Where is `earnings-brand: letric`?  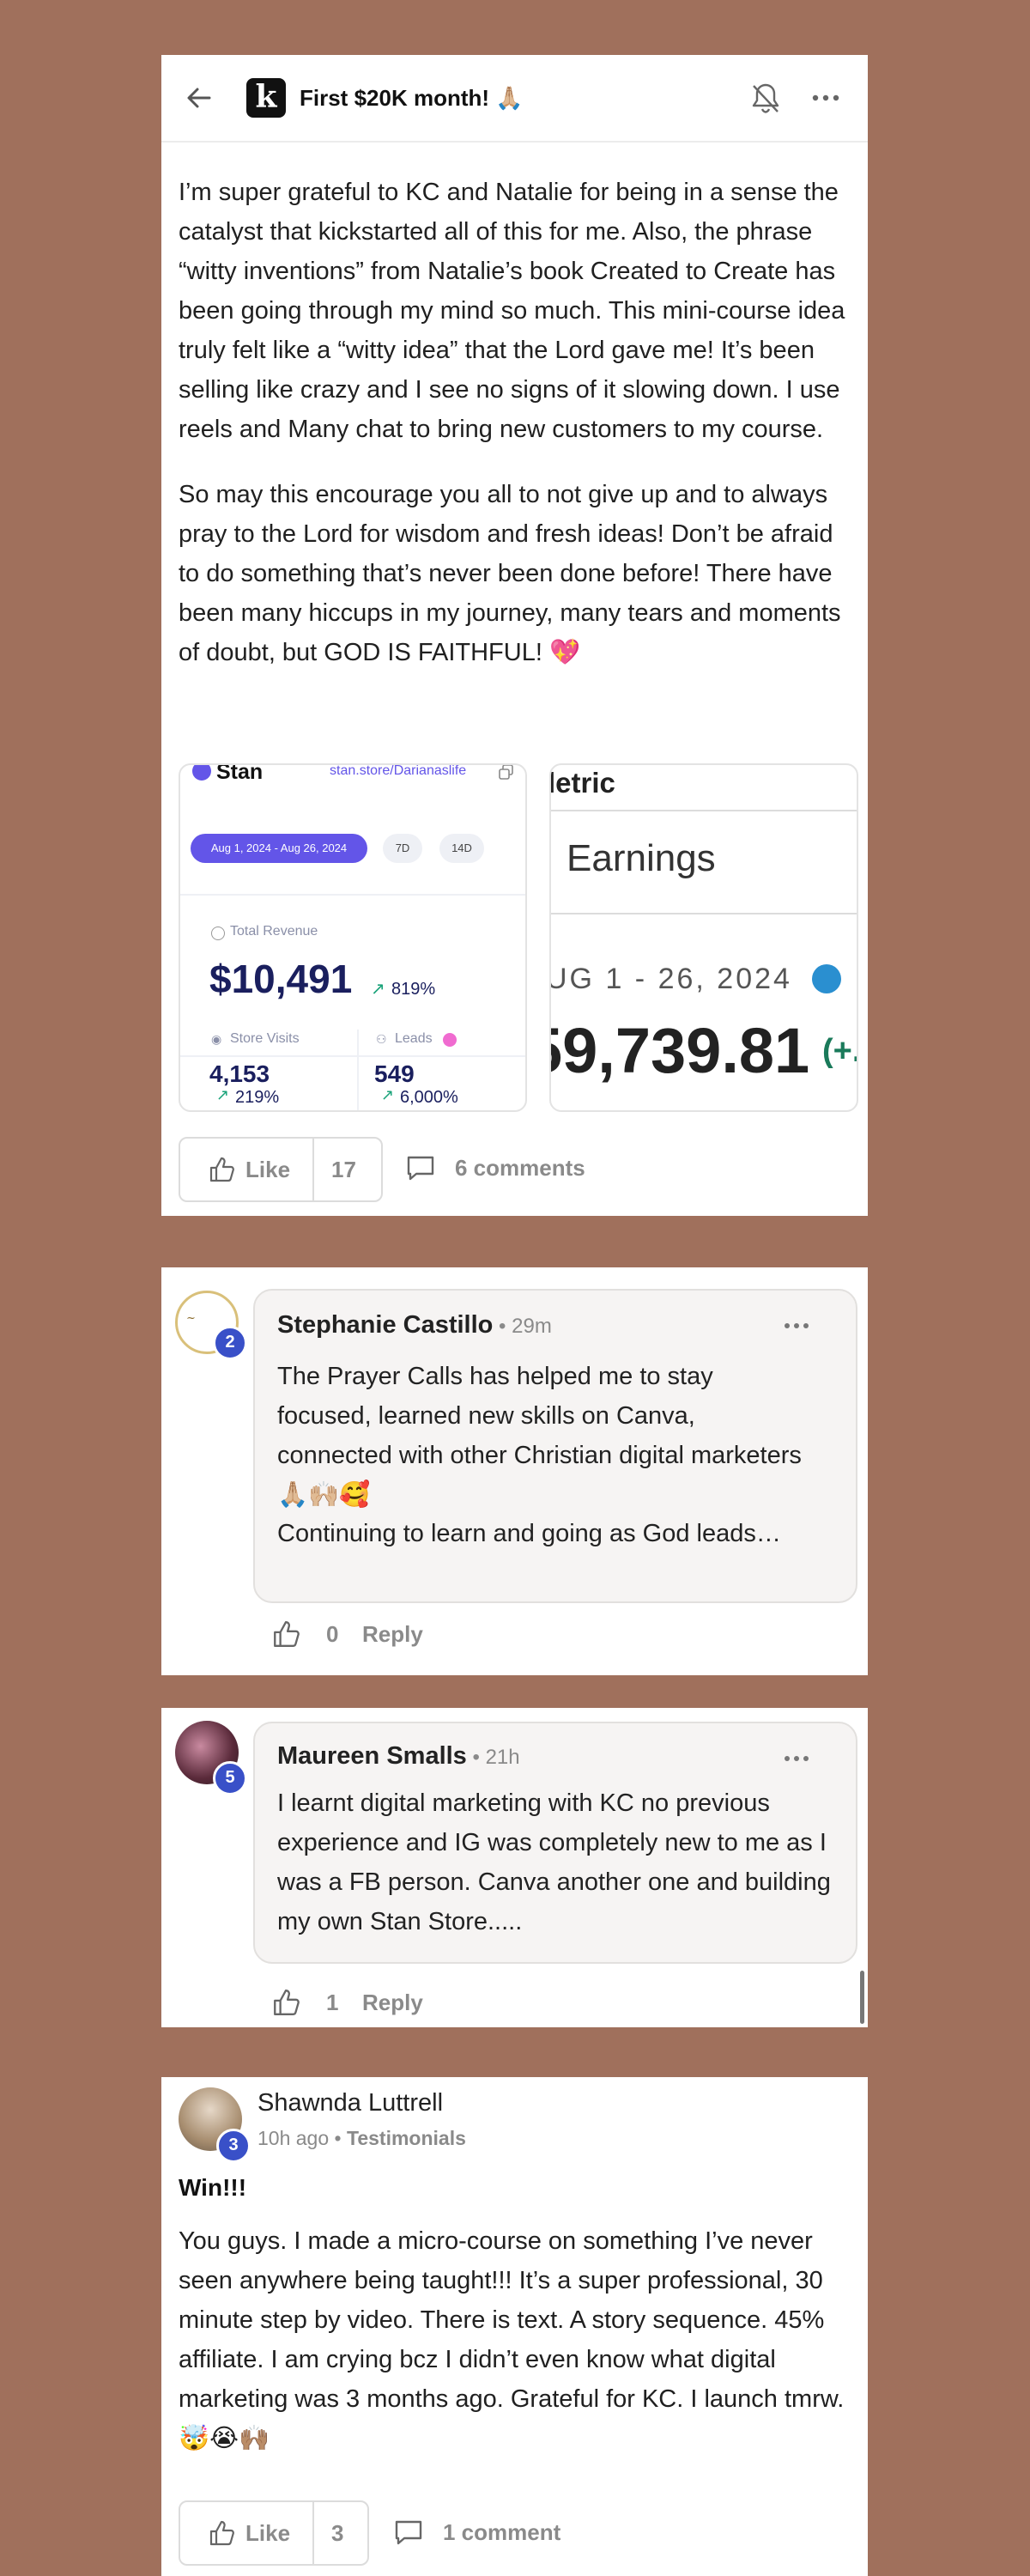
earnings-brand: letric is located at coordinates (582, 783).